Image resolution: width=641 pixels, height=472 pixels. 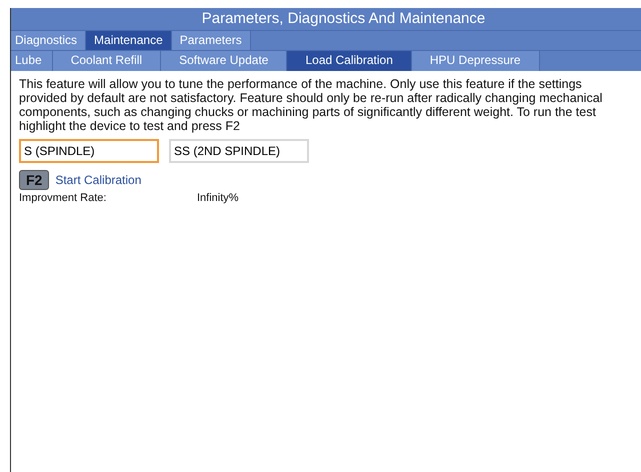 I want to click on device-option: SS (2ND SPINDLE), so click(x=239, y=151).